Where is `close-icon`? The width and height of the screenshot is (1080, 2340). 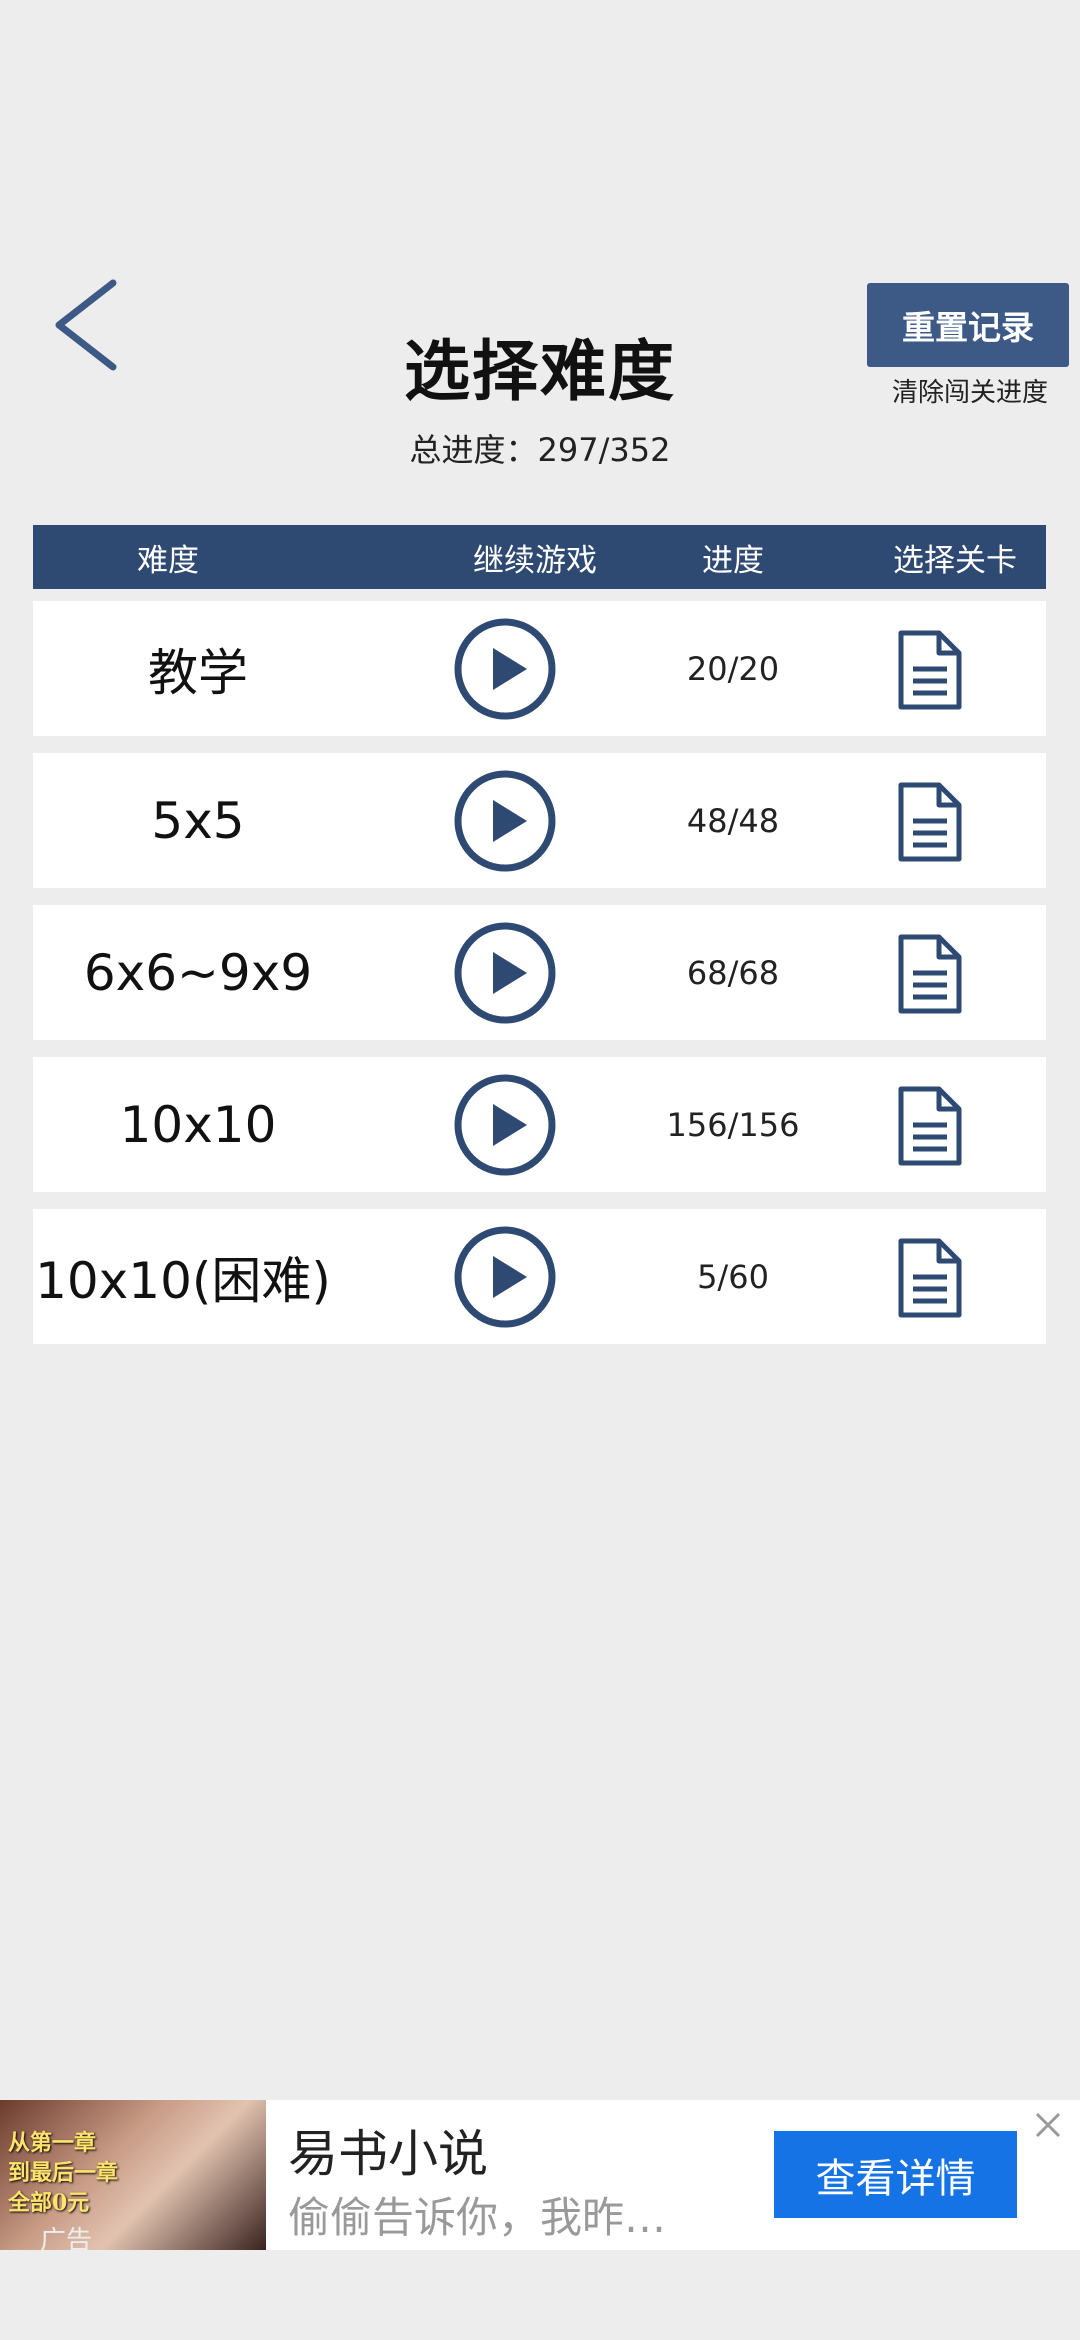 close-icon is located at coordinates (1048, 2125).